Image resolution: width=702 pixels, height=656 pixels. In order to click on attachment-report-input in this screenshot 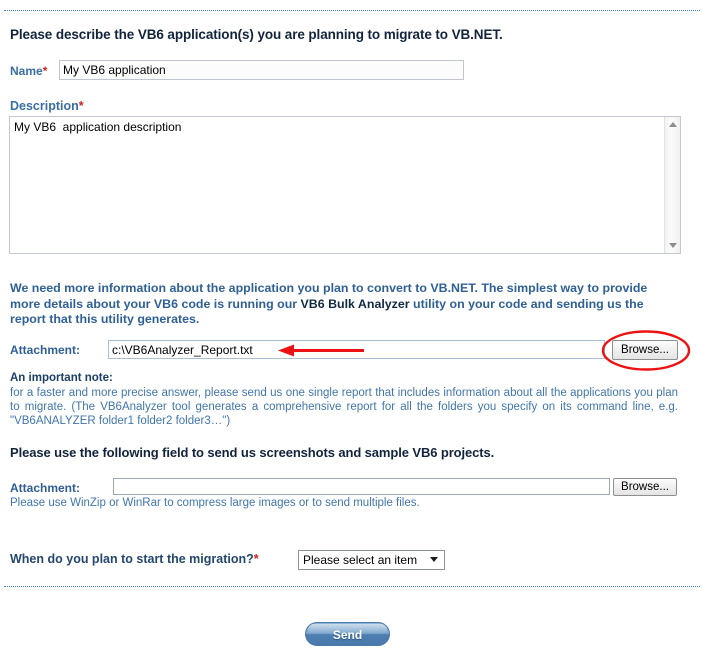, I will do `click(356, 349)`.